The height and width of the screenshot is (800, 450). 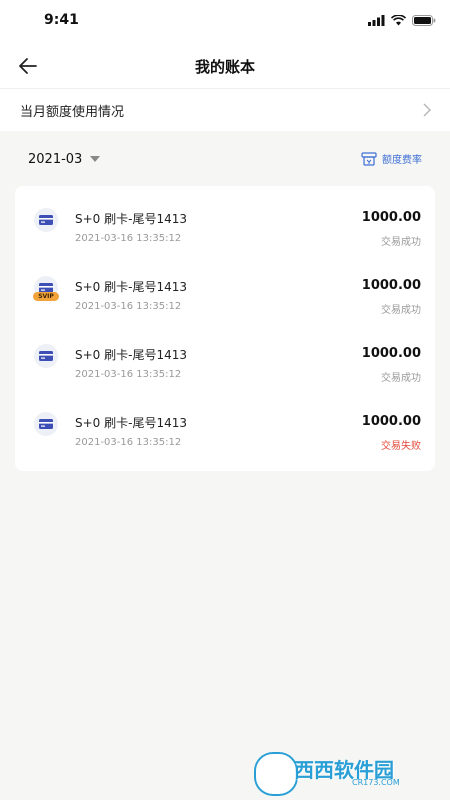 What do you see at coordinates (376, 782) in the screenshot?
I see `watermark-sub: CR173.COM` at bounding box center [376, 782].